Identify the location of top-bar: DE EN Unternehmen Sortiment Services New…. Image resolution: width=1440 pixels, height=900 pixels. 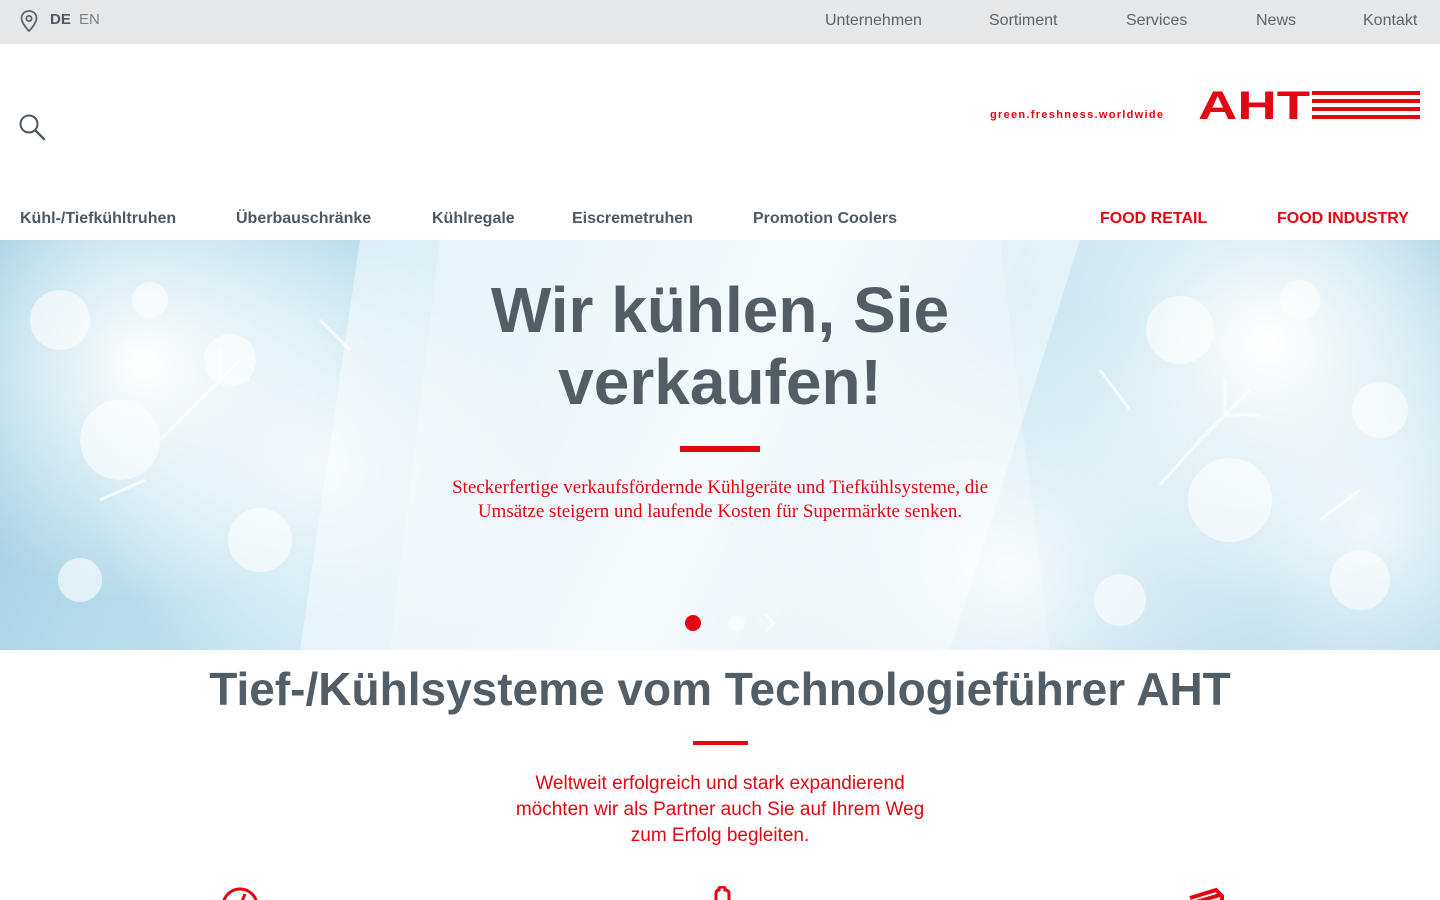
(720, 22).